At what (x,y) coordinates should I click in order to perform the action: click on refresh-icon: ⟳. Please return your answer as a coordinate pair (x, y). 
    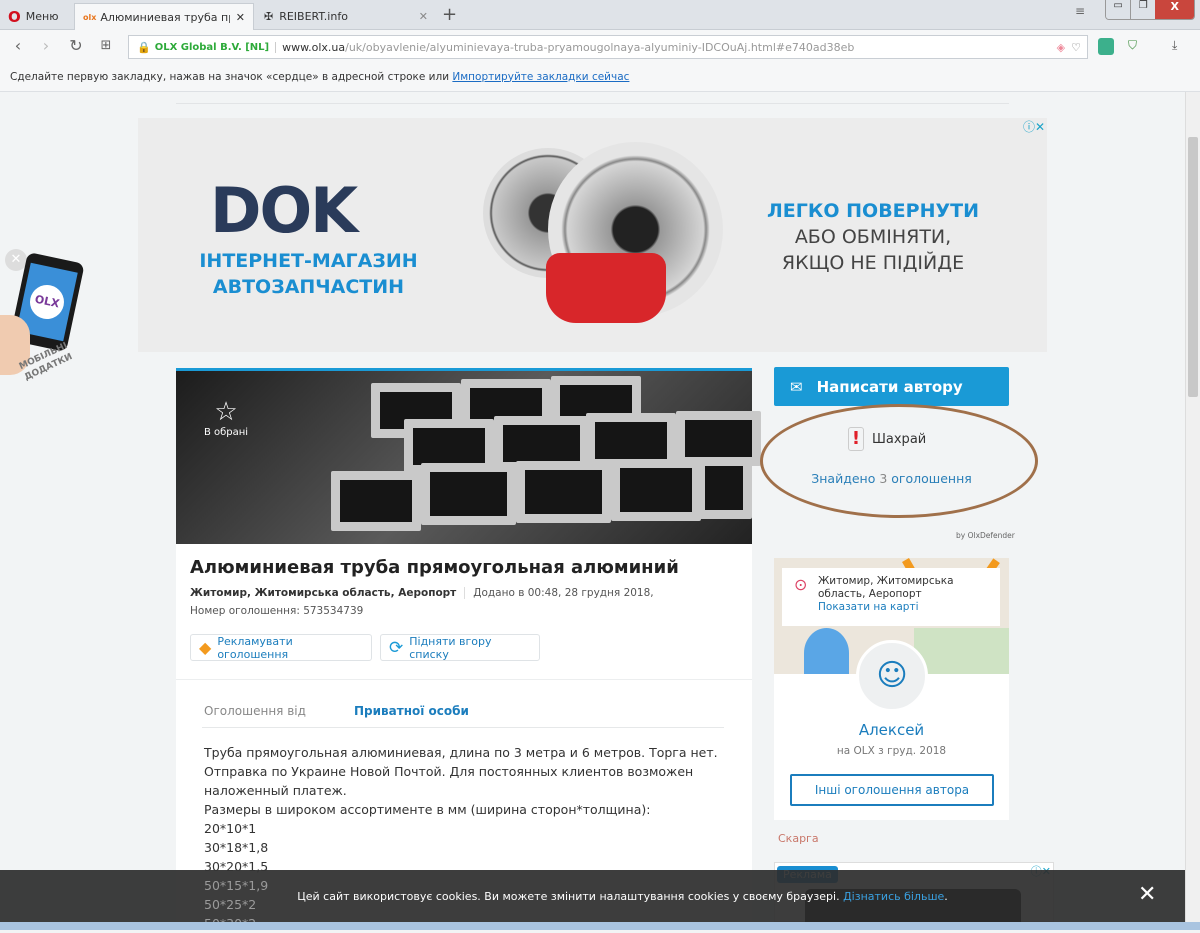
    Looking at the image, I should click on (396, 647).